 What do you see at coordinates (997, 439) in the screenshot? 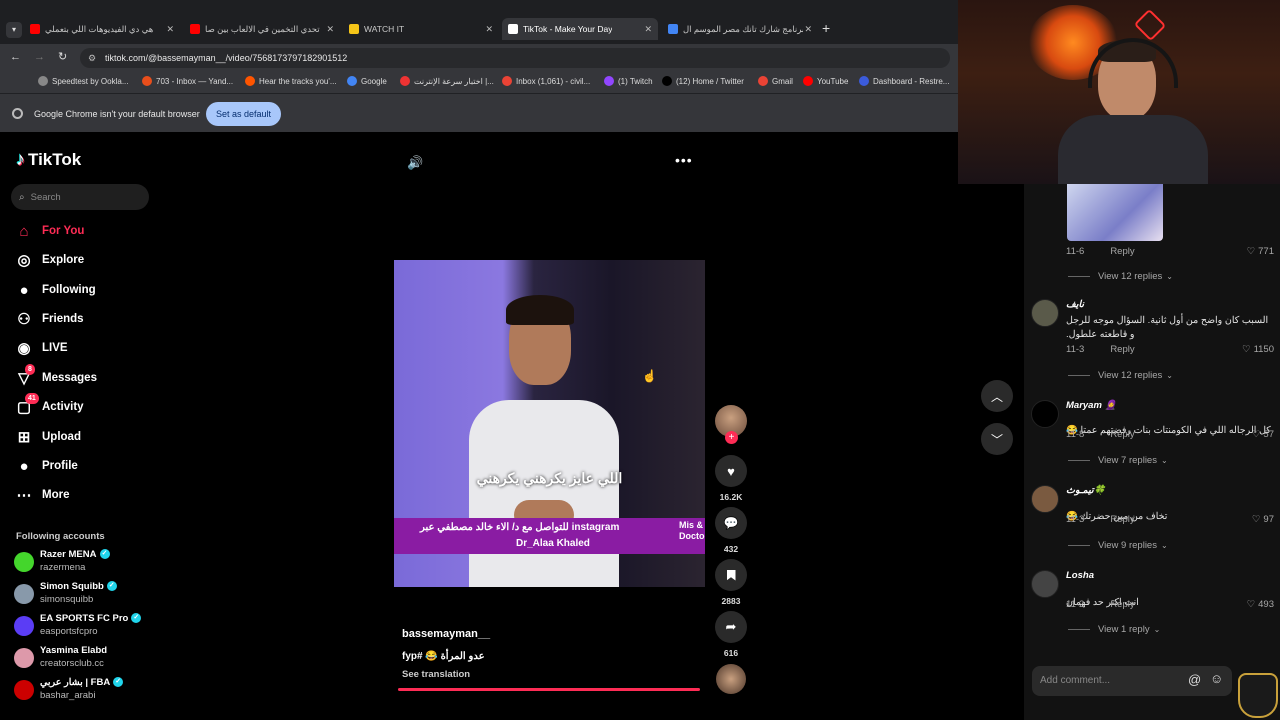
I see `next-video-button: ﹀` at bounding box center [997, 439].